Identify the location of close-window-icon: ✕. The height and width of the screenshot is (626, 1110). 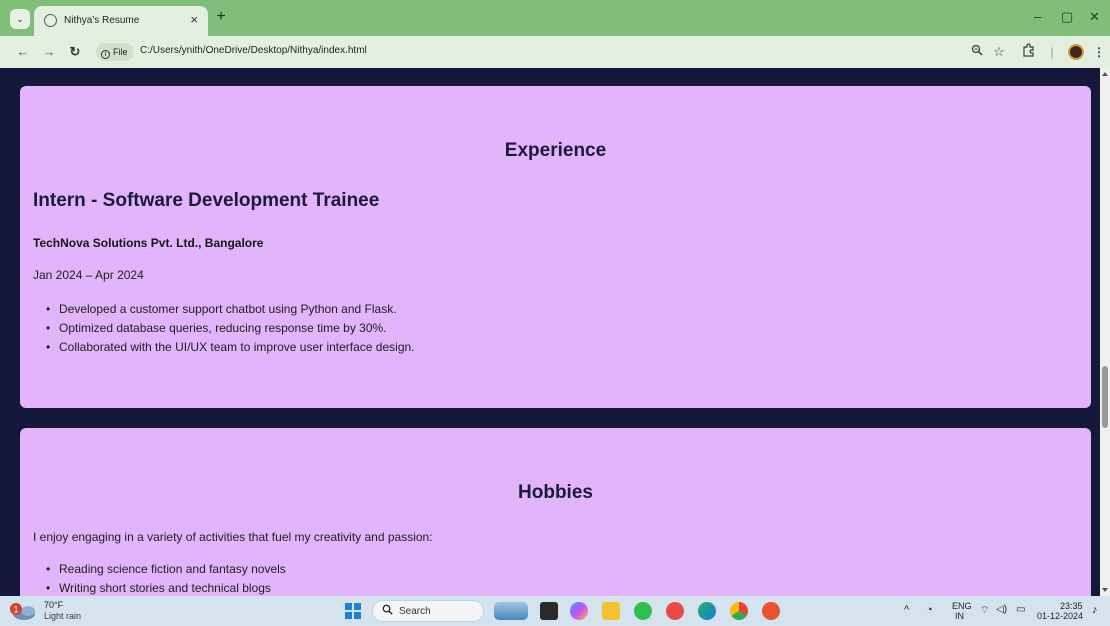
(1094, 17).